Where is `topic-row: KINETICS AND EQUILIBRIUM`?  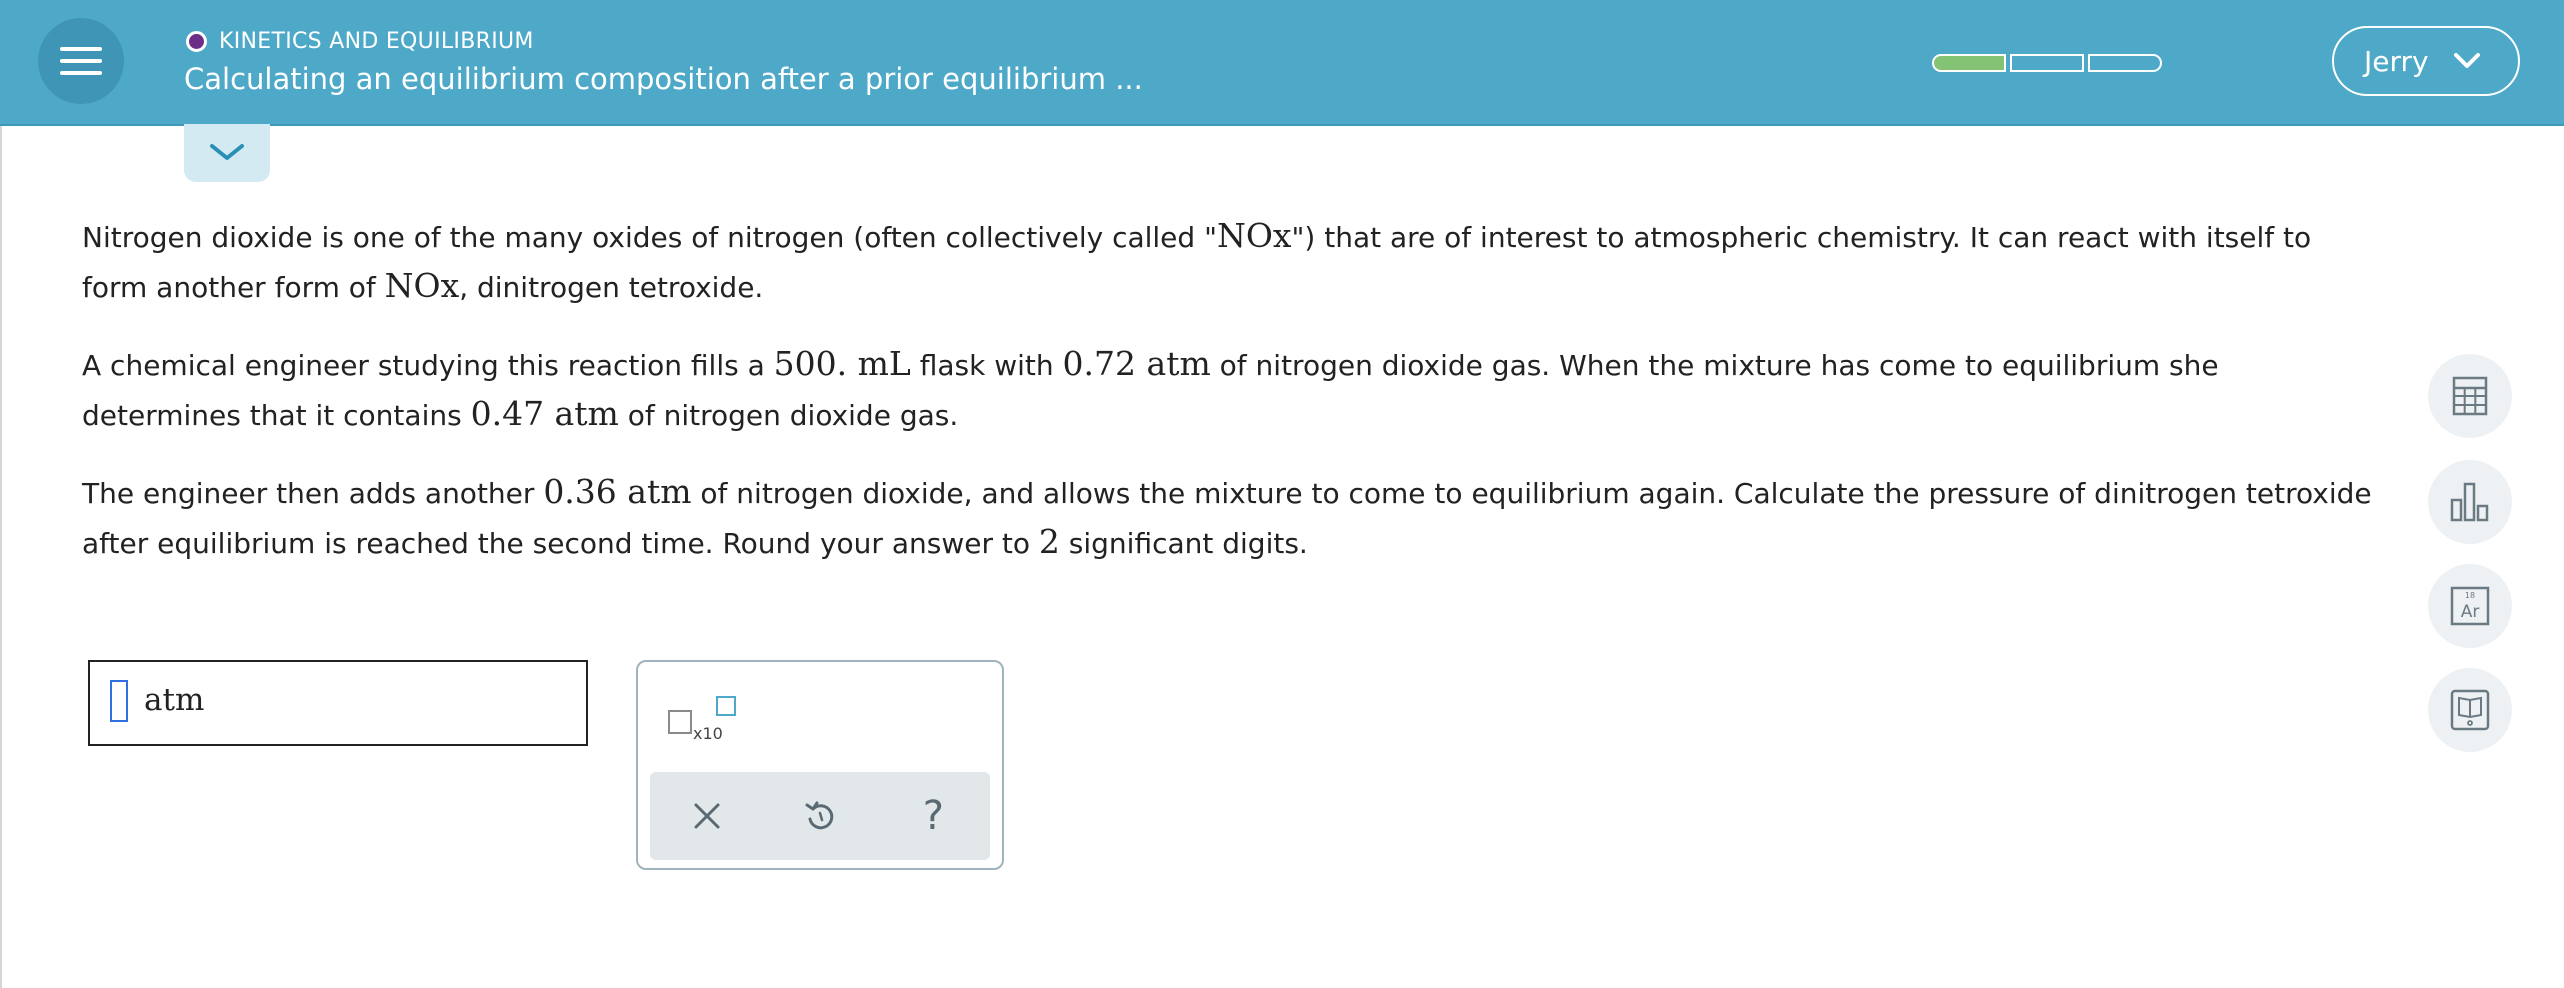 topic-row: KINETICS AND EQUILIBRIUM is located at coordinates (360, 41).